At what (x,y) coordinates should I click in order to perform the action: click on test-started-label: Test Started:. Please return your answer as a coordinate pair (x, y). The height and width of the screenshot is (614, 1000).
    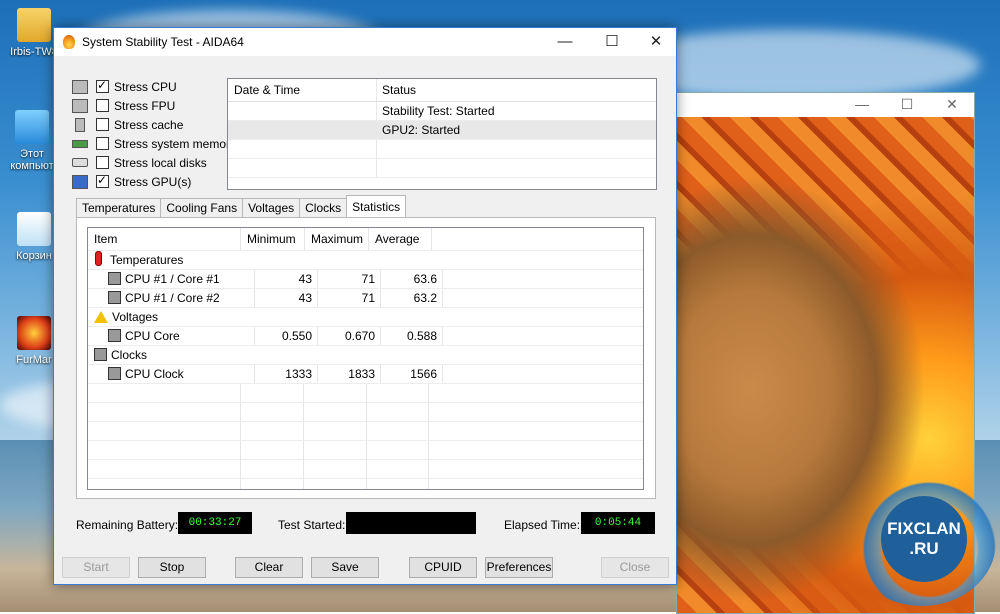
    Looking at the image, I should click on (312, 525).